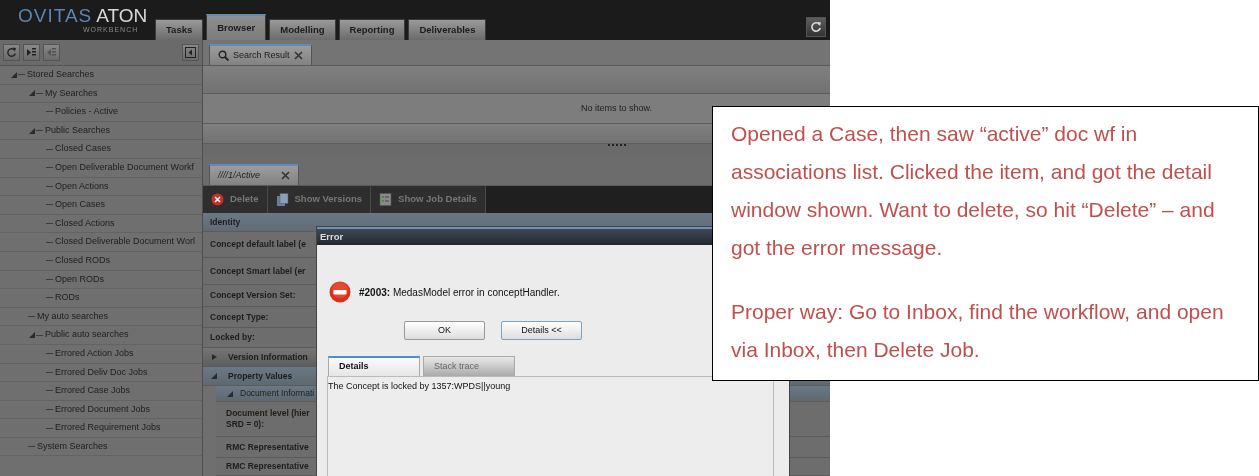 This screenshot has width=1259, height=476. I want to click on tree-item: System Searches, so click(72, 446).